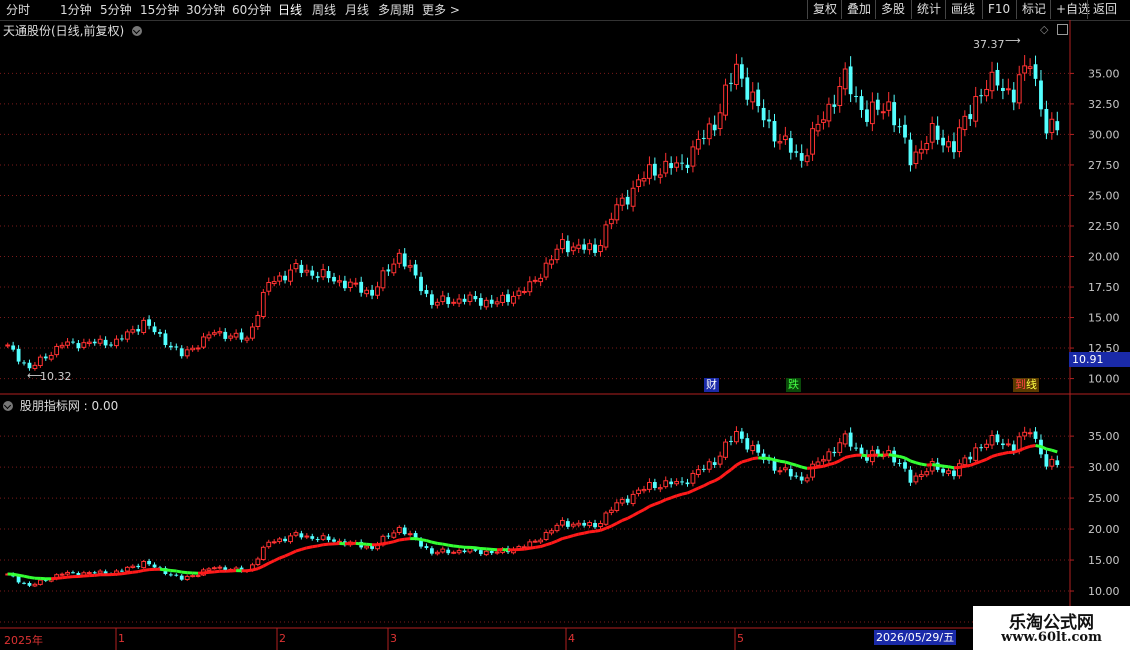 This screenshot has height=650, width=1130. Describe the element at coordinates (1033, 9) in the screenshot. I see `mark-button: 标记` at that location.